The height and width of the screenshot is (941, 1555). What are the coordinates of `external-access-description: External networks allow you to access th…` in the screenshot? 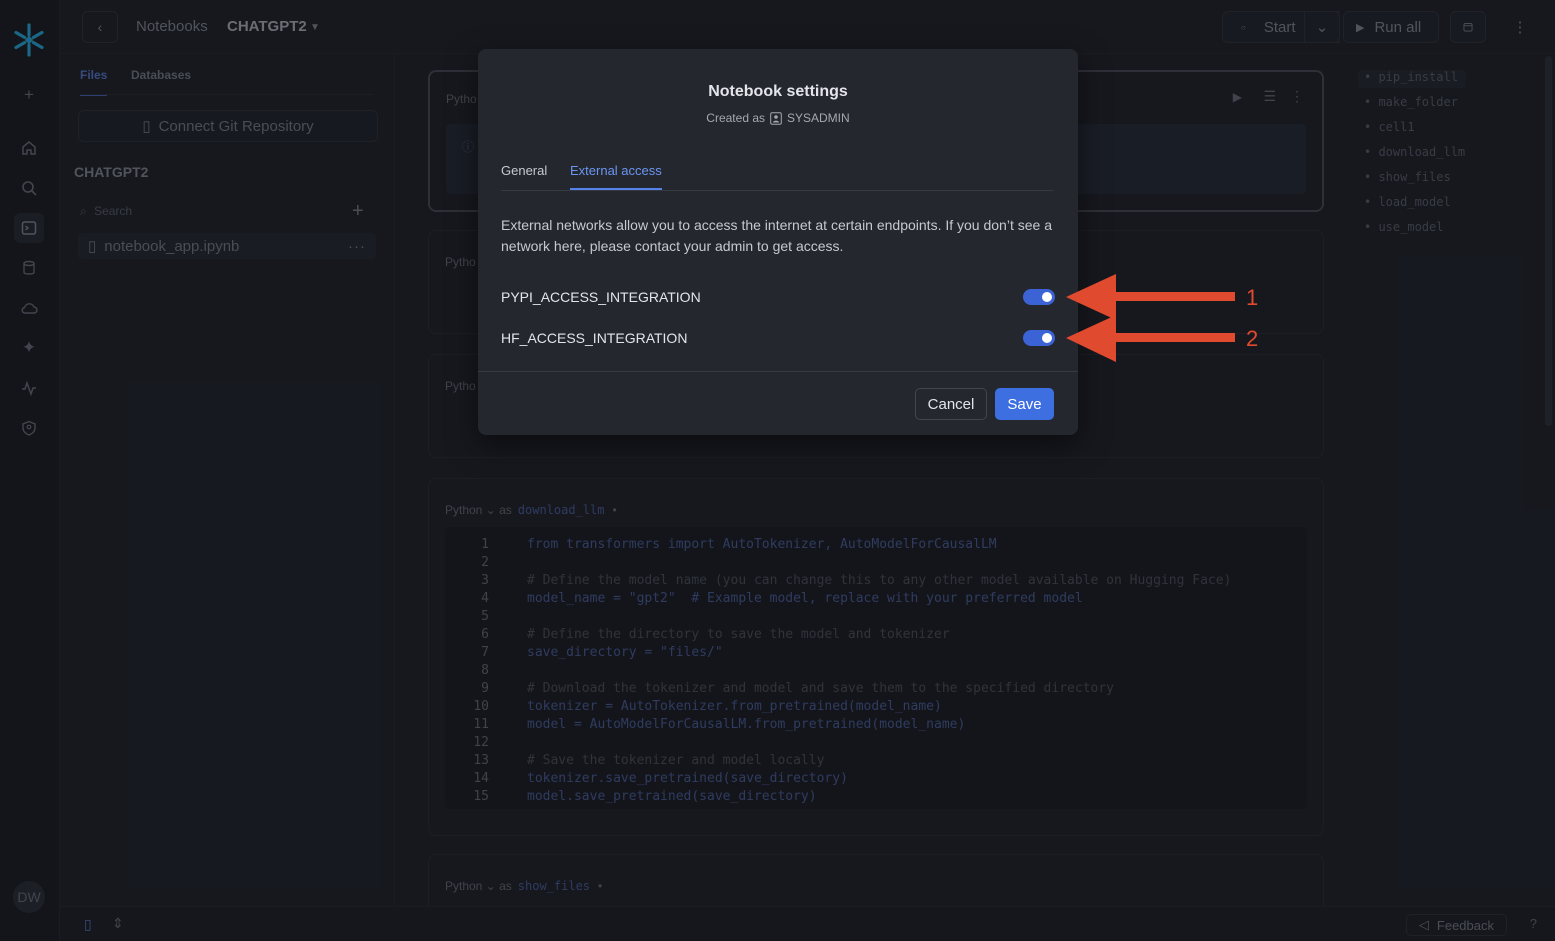 It's located at (776, 235).